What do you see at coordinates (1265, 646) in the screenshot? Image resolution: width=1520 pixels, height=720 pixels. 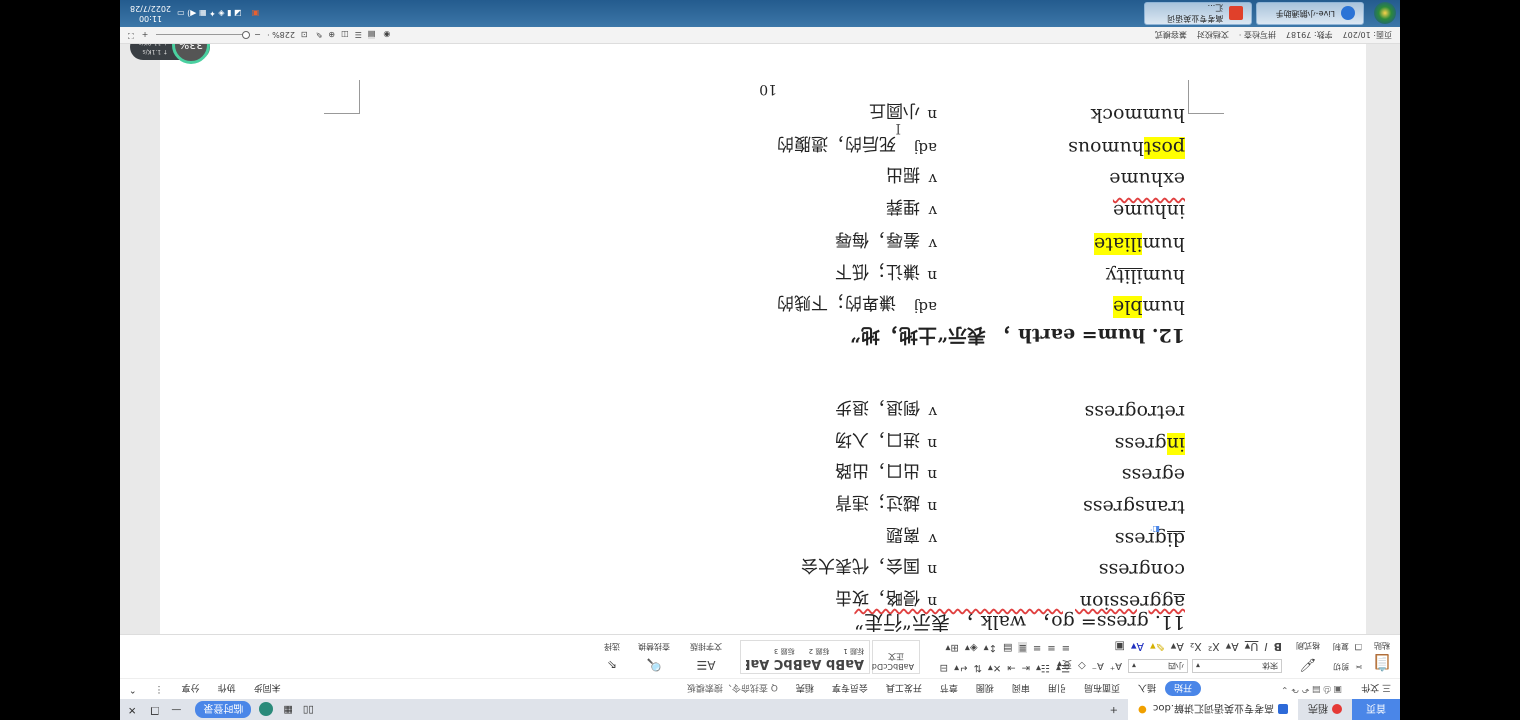 I see `italic-icon: I` at bounding box center [1265, 646].